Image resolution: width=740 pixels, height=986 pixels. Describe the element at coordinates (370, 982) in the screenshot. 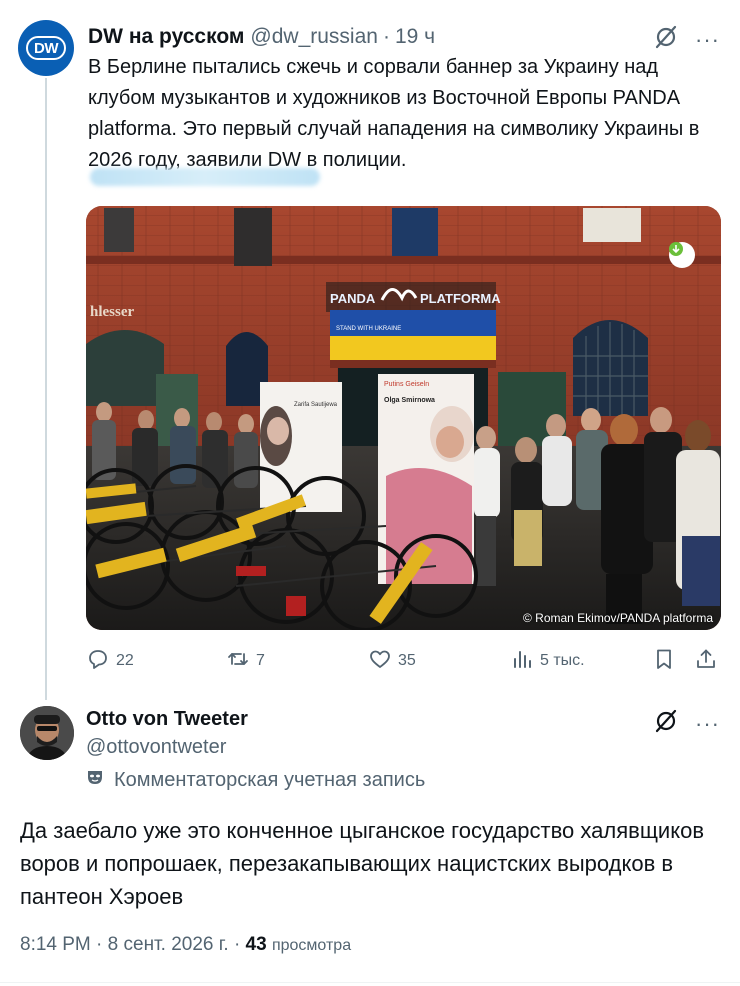

I see `bottom-divider` at that location.